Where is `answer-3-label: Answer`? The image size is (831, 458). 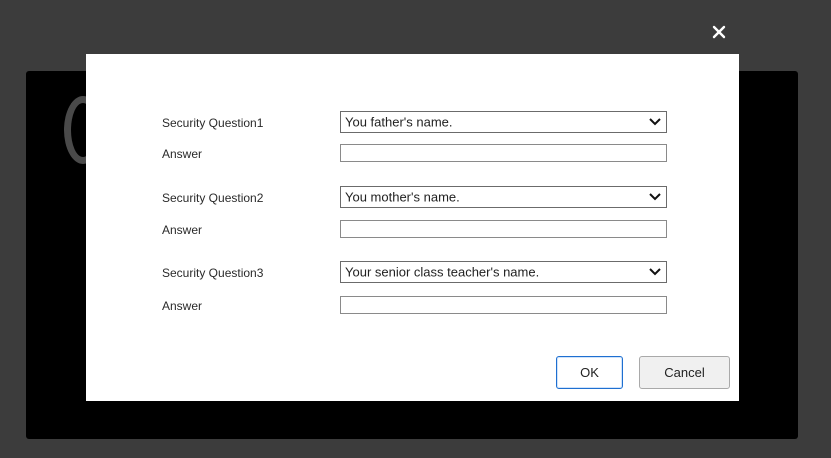
answer-3-label: Answer is located at coordinates (182, 306).